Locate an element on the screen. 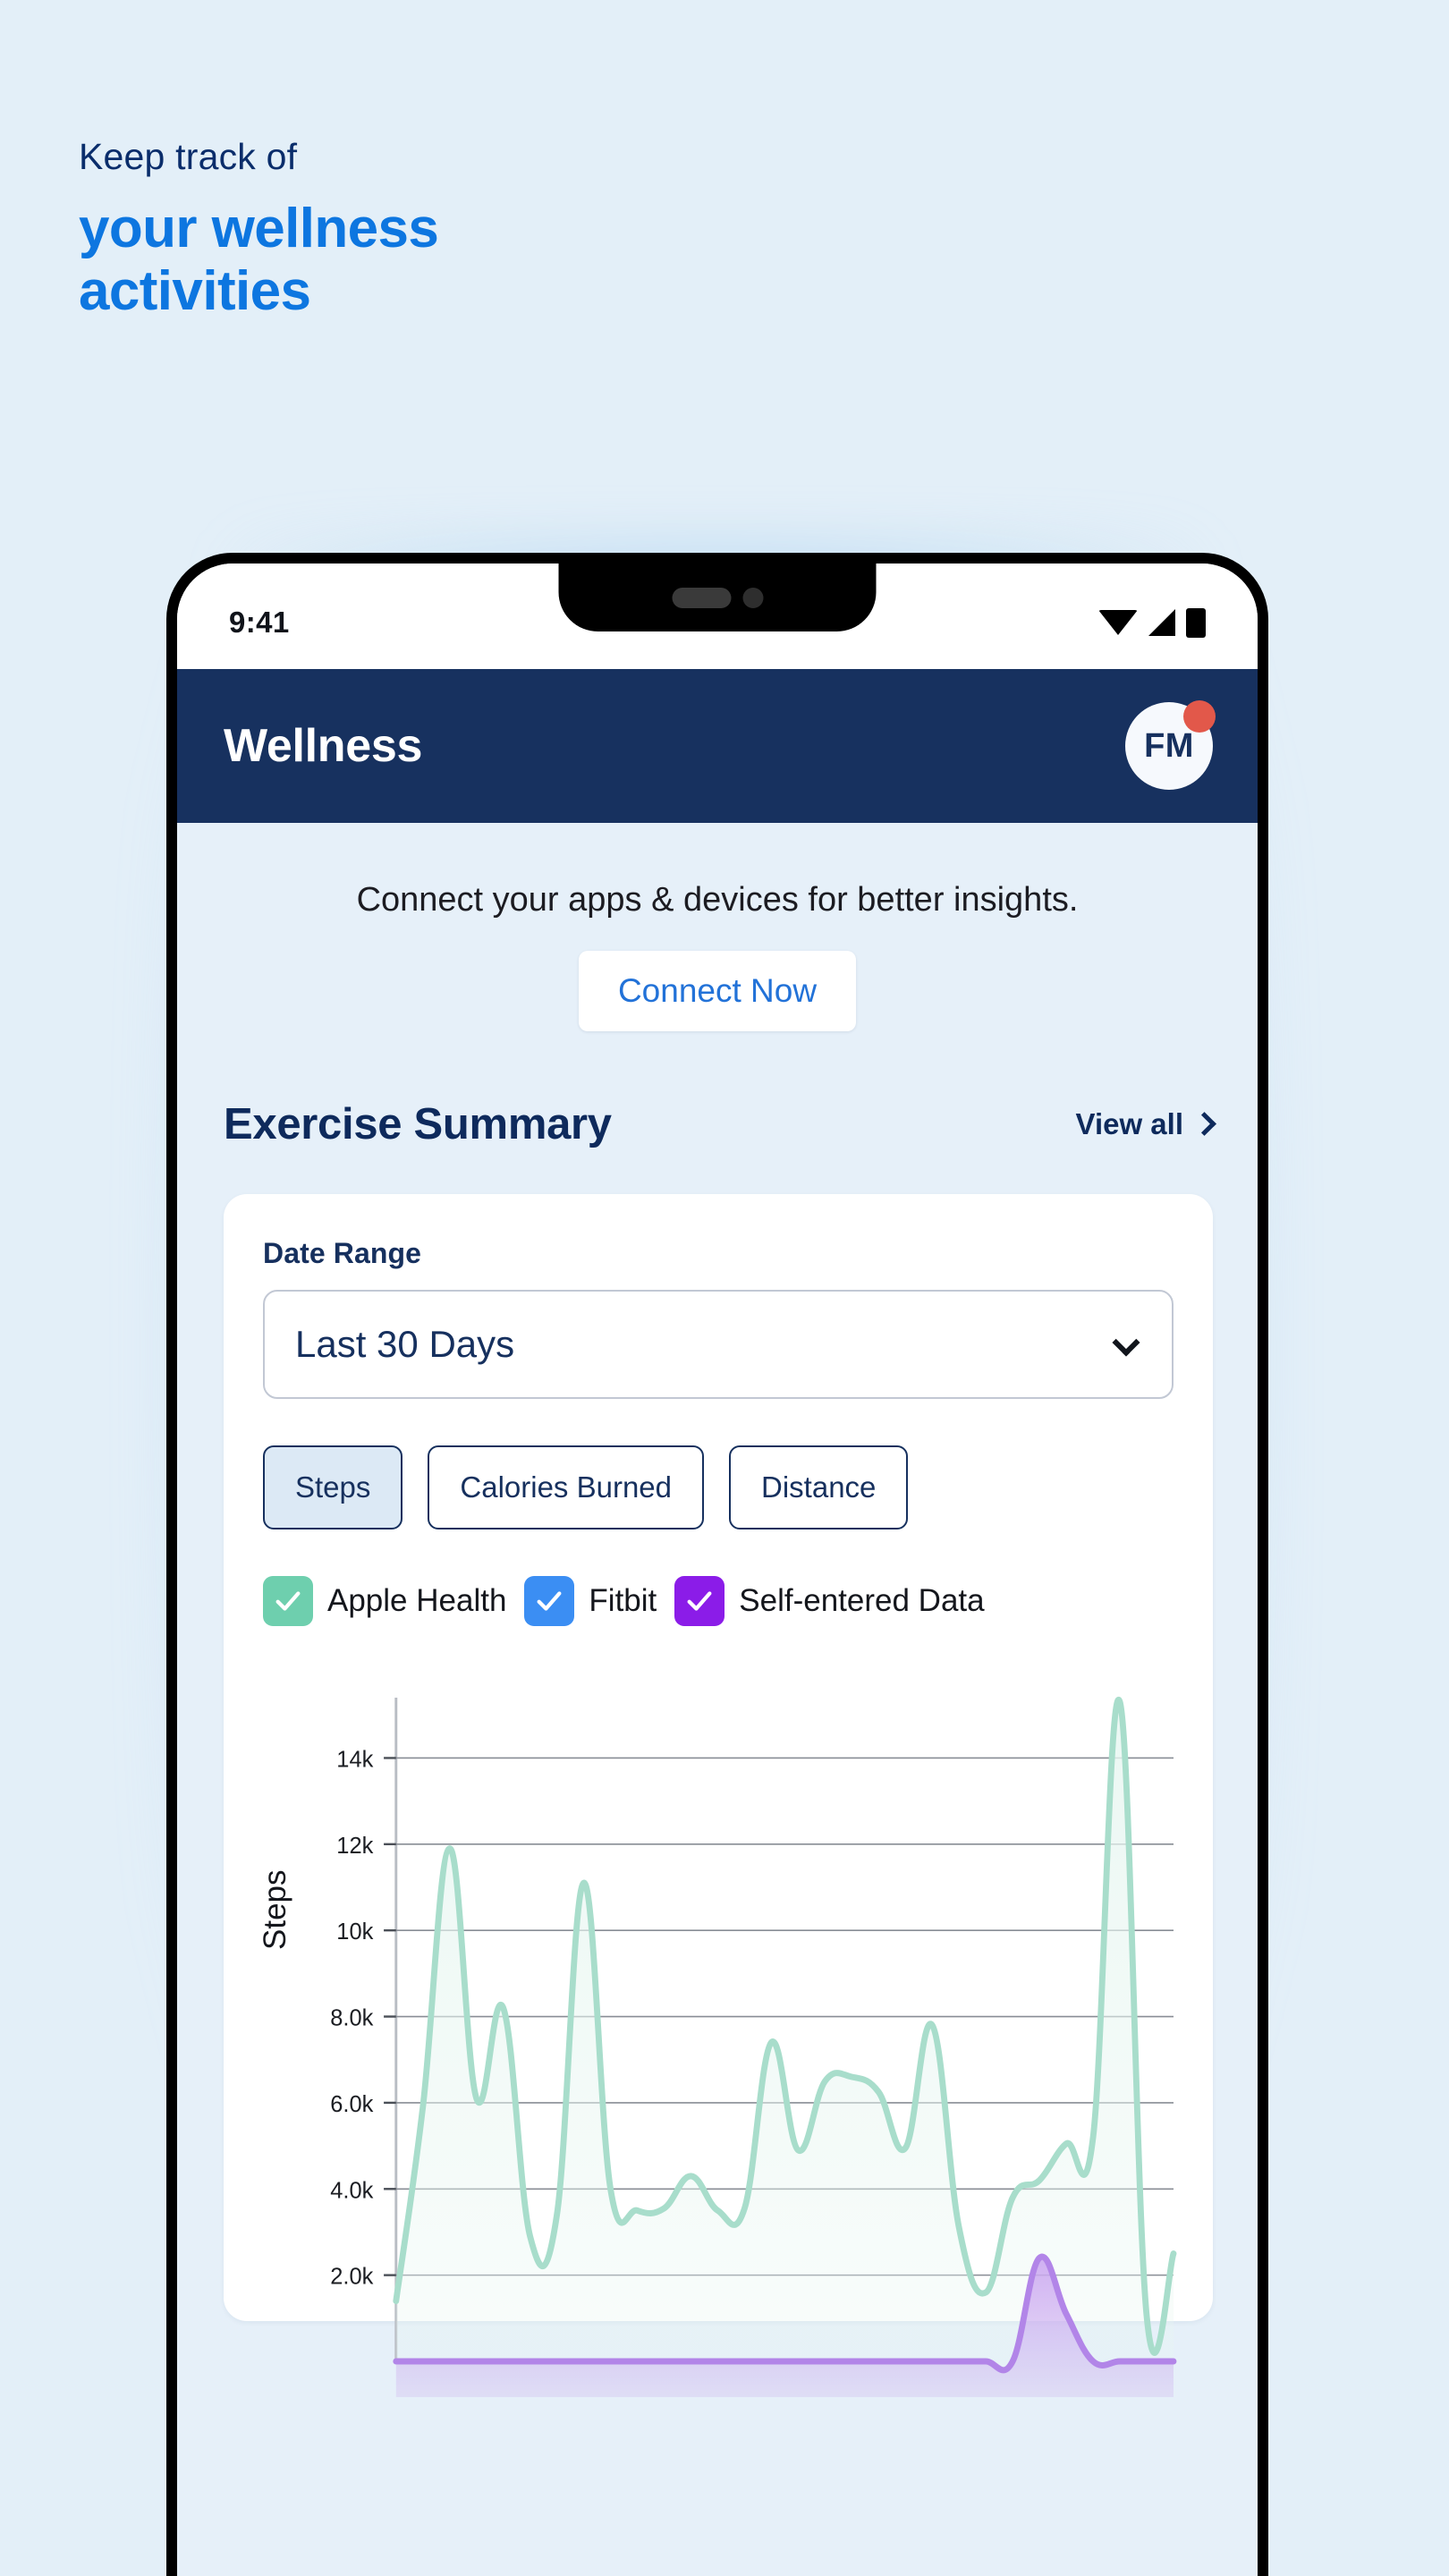  avatar: FM is located at coordinates (1170, 745).